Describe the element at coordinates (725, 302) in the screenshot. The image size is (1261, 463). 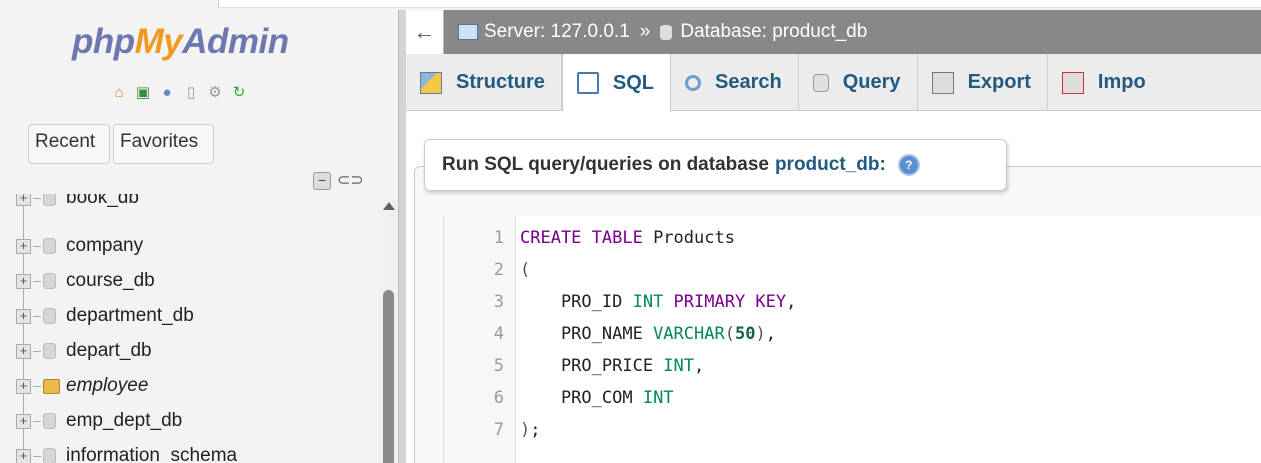
I see `code-token: PRIMARY KEY` at that location.